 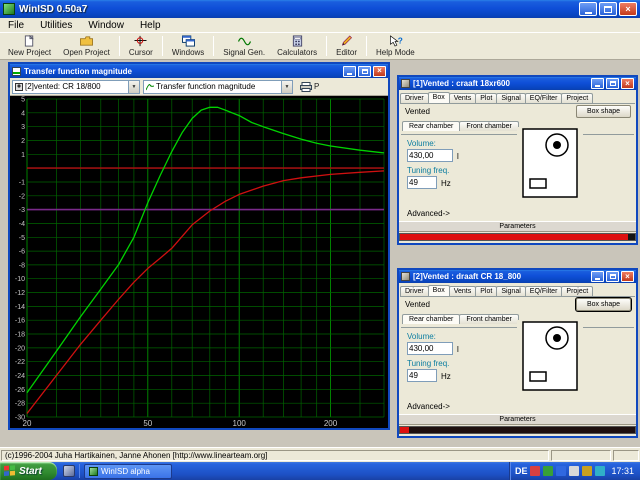 What do you see at coordinates (395, 46) in the screenshot?
I see `help-mode-button: ? Help Mode` at bounding box center [395, 46].